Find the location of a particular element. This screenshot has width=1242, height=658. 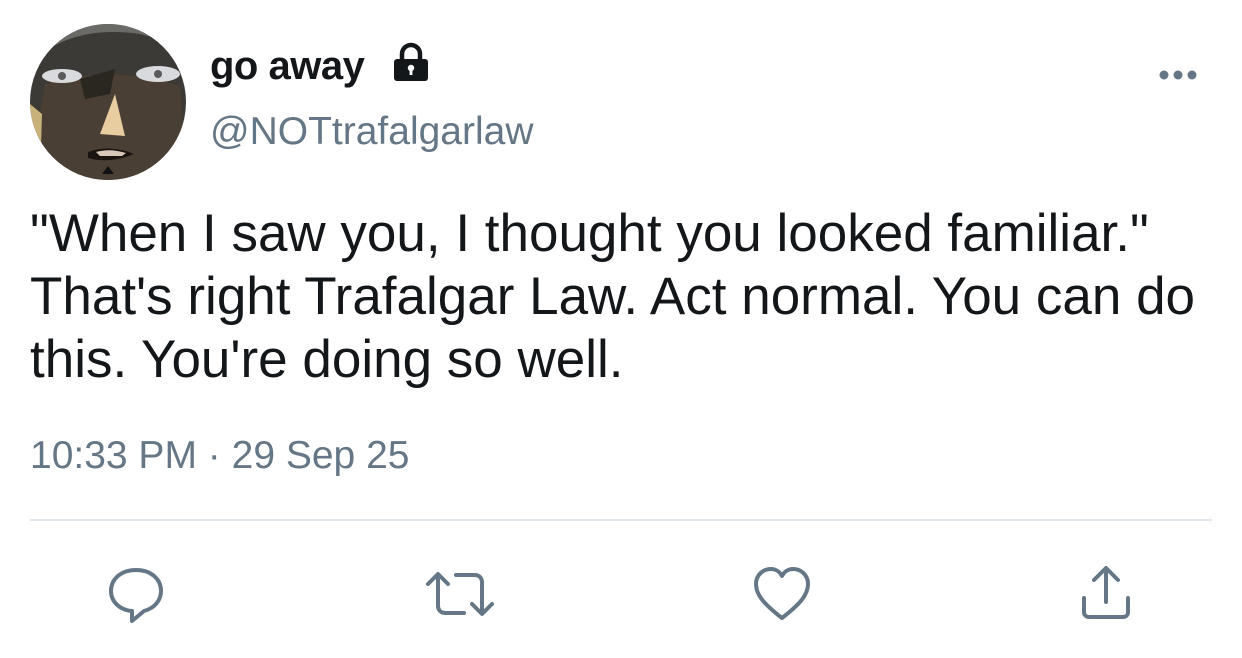

share-icon is located at coordinates (1106, 594).